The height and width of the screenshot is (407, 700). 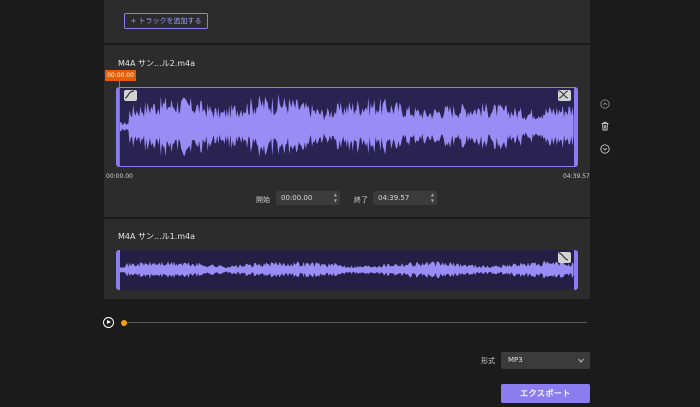 I want to click on toolbar-panel: + トラックを追加する, so click(x=347, y=21).